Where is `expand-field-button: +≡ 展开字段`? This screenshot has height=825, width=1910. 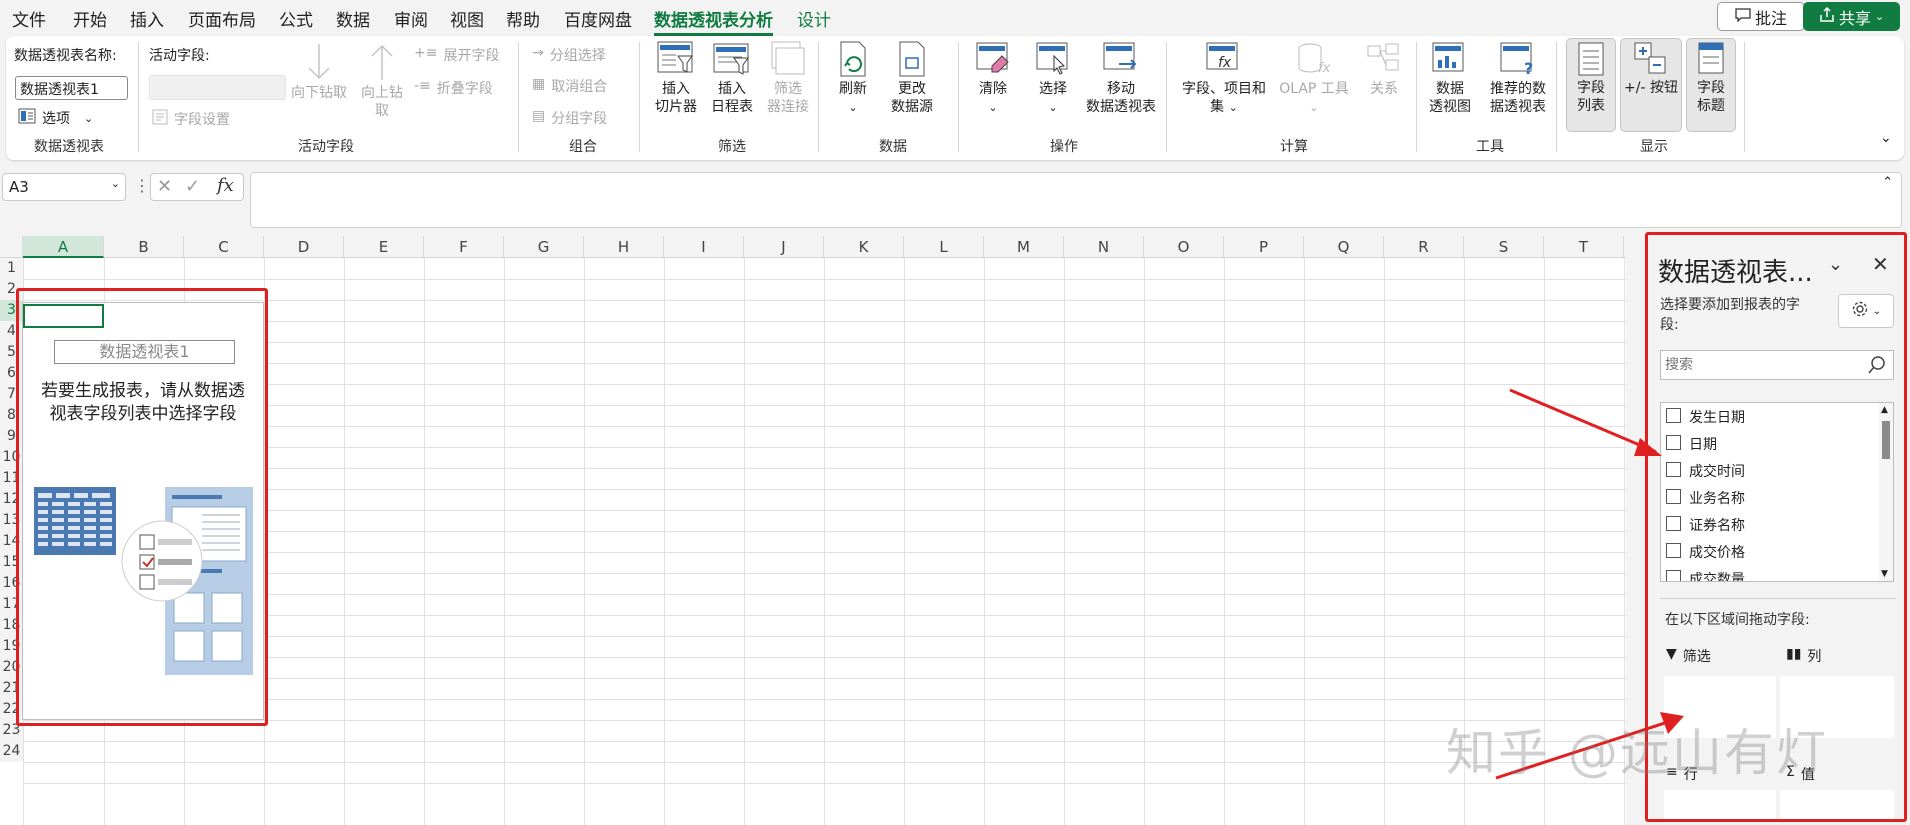 expand-field-button: +≡ 展开字段 is located at coordinates (456, 55).